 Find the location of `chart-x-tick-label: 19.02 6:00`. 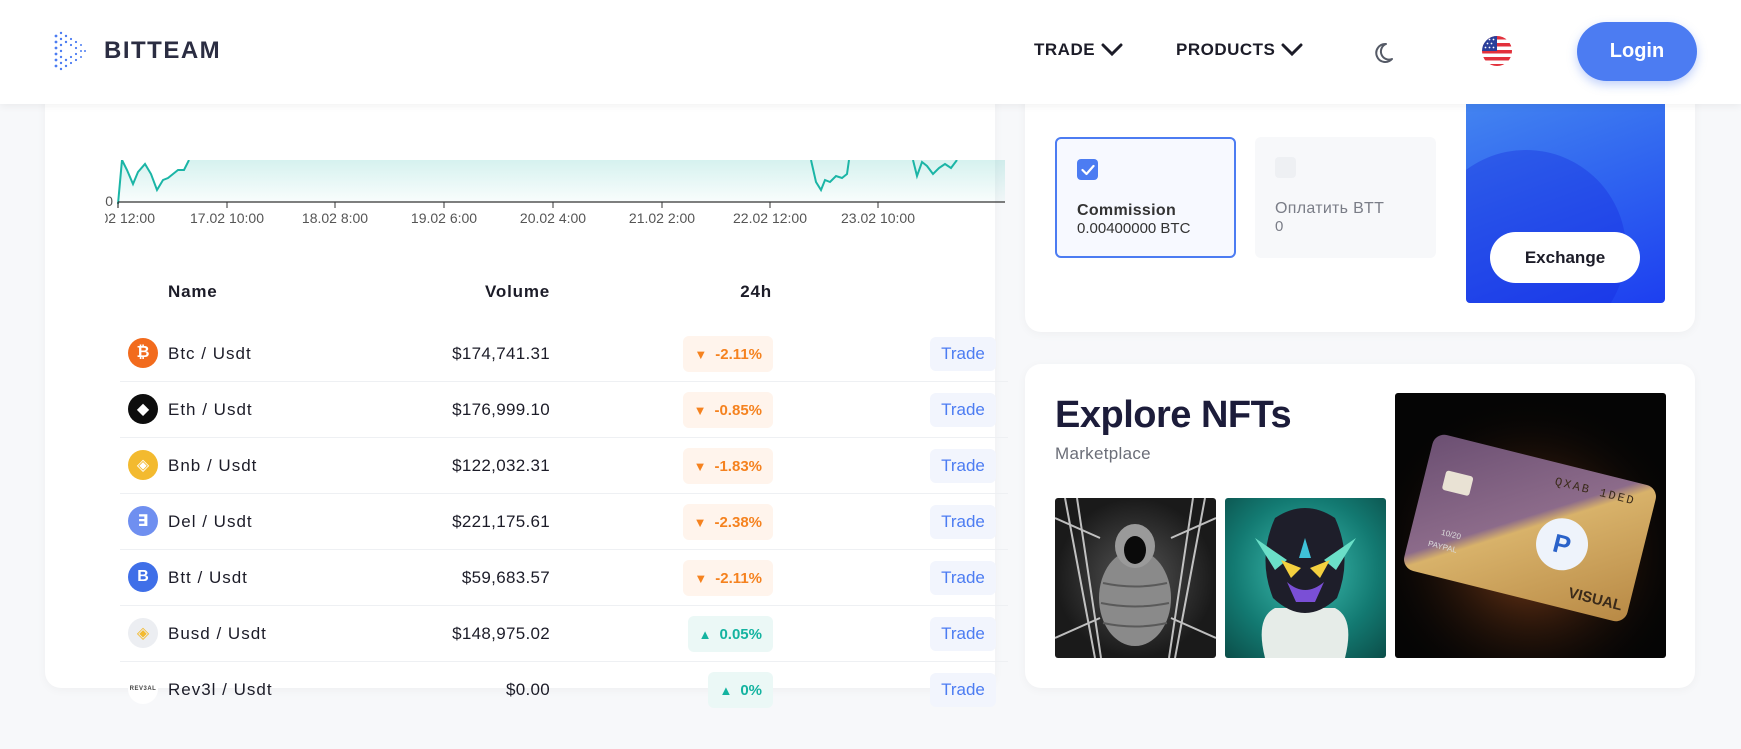

chart-x-tick-label: 19.02 6:00 is located at coordinates (444, 218).